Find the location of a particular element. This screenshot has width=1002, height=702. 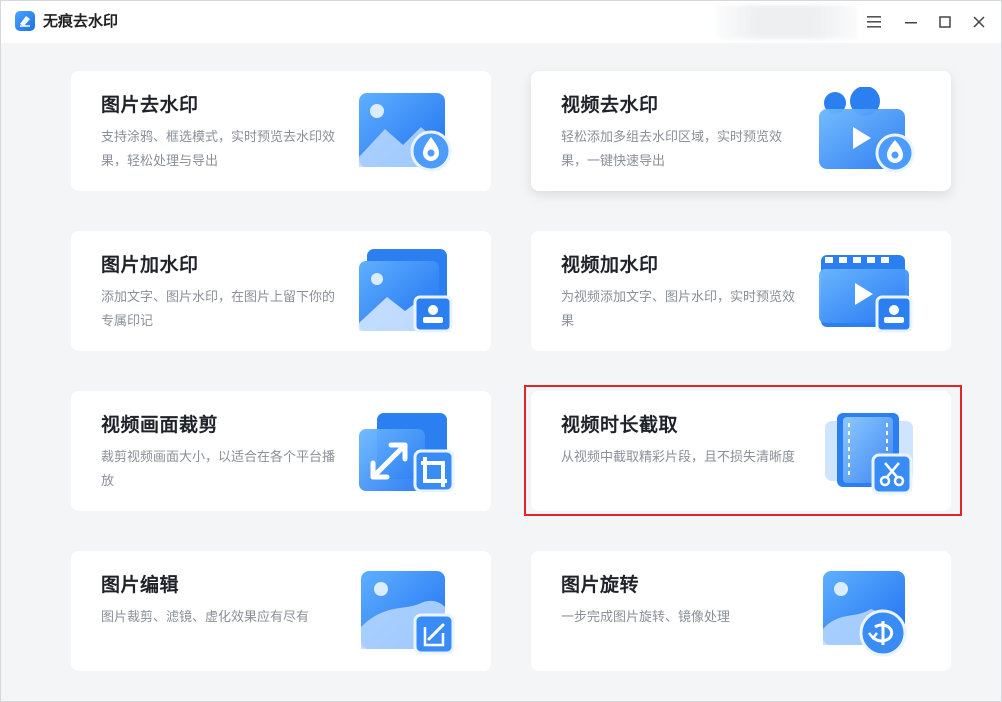

card-description: 裁剪视频画面大小，以适合在各个平台播放 is located at coordinates (218, 469).